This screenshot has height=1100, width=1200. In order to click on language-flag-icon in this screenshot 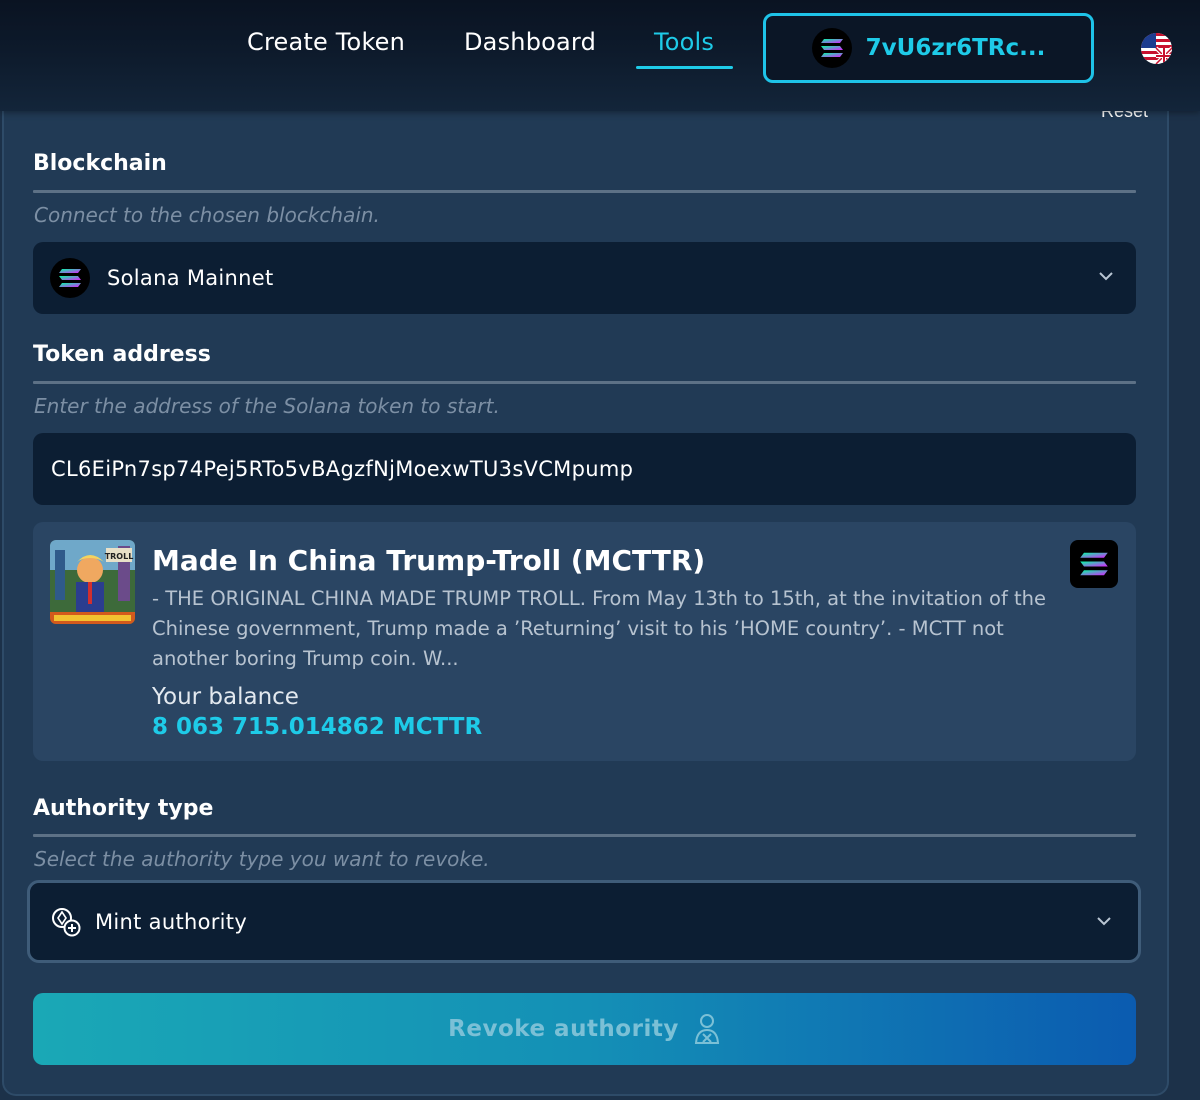, I will do `click(1156, 48)`.